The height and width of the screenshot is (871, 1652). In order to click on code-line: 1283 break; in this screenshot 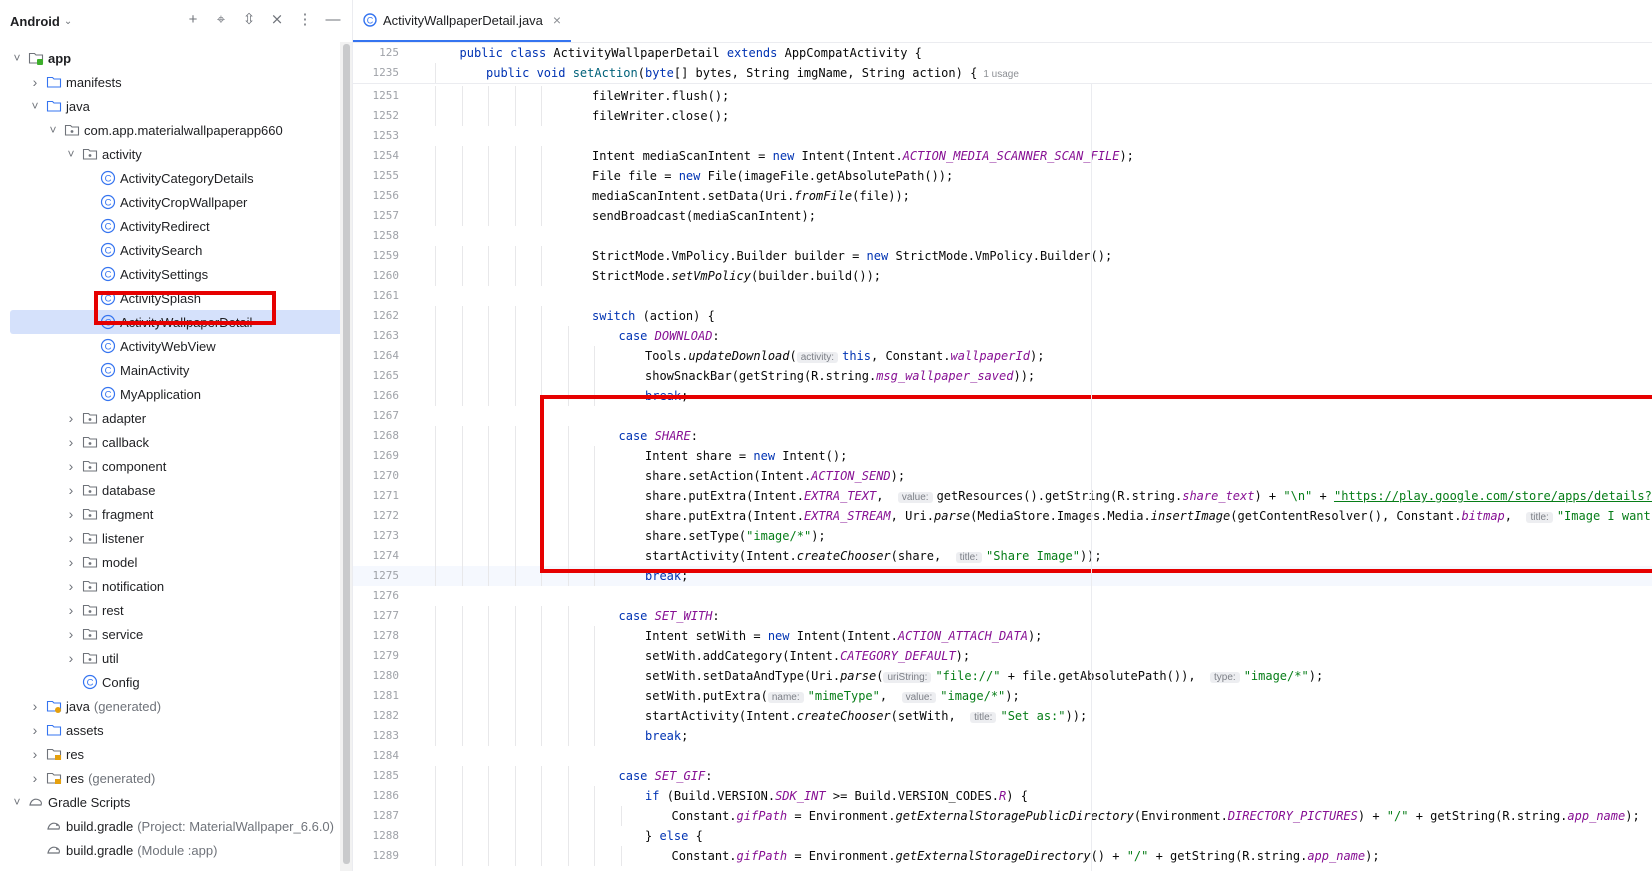, I will do `click(1002, 736)`.